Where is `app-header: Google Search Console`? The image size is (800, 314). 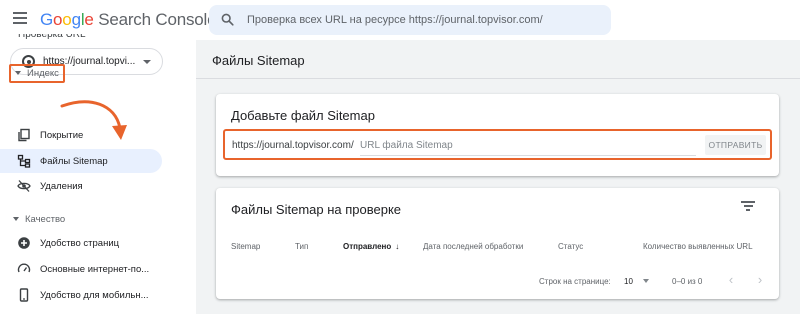
app-header: Google Search Console is located at coordinates (400, 20).